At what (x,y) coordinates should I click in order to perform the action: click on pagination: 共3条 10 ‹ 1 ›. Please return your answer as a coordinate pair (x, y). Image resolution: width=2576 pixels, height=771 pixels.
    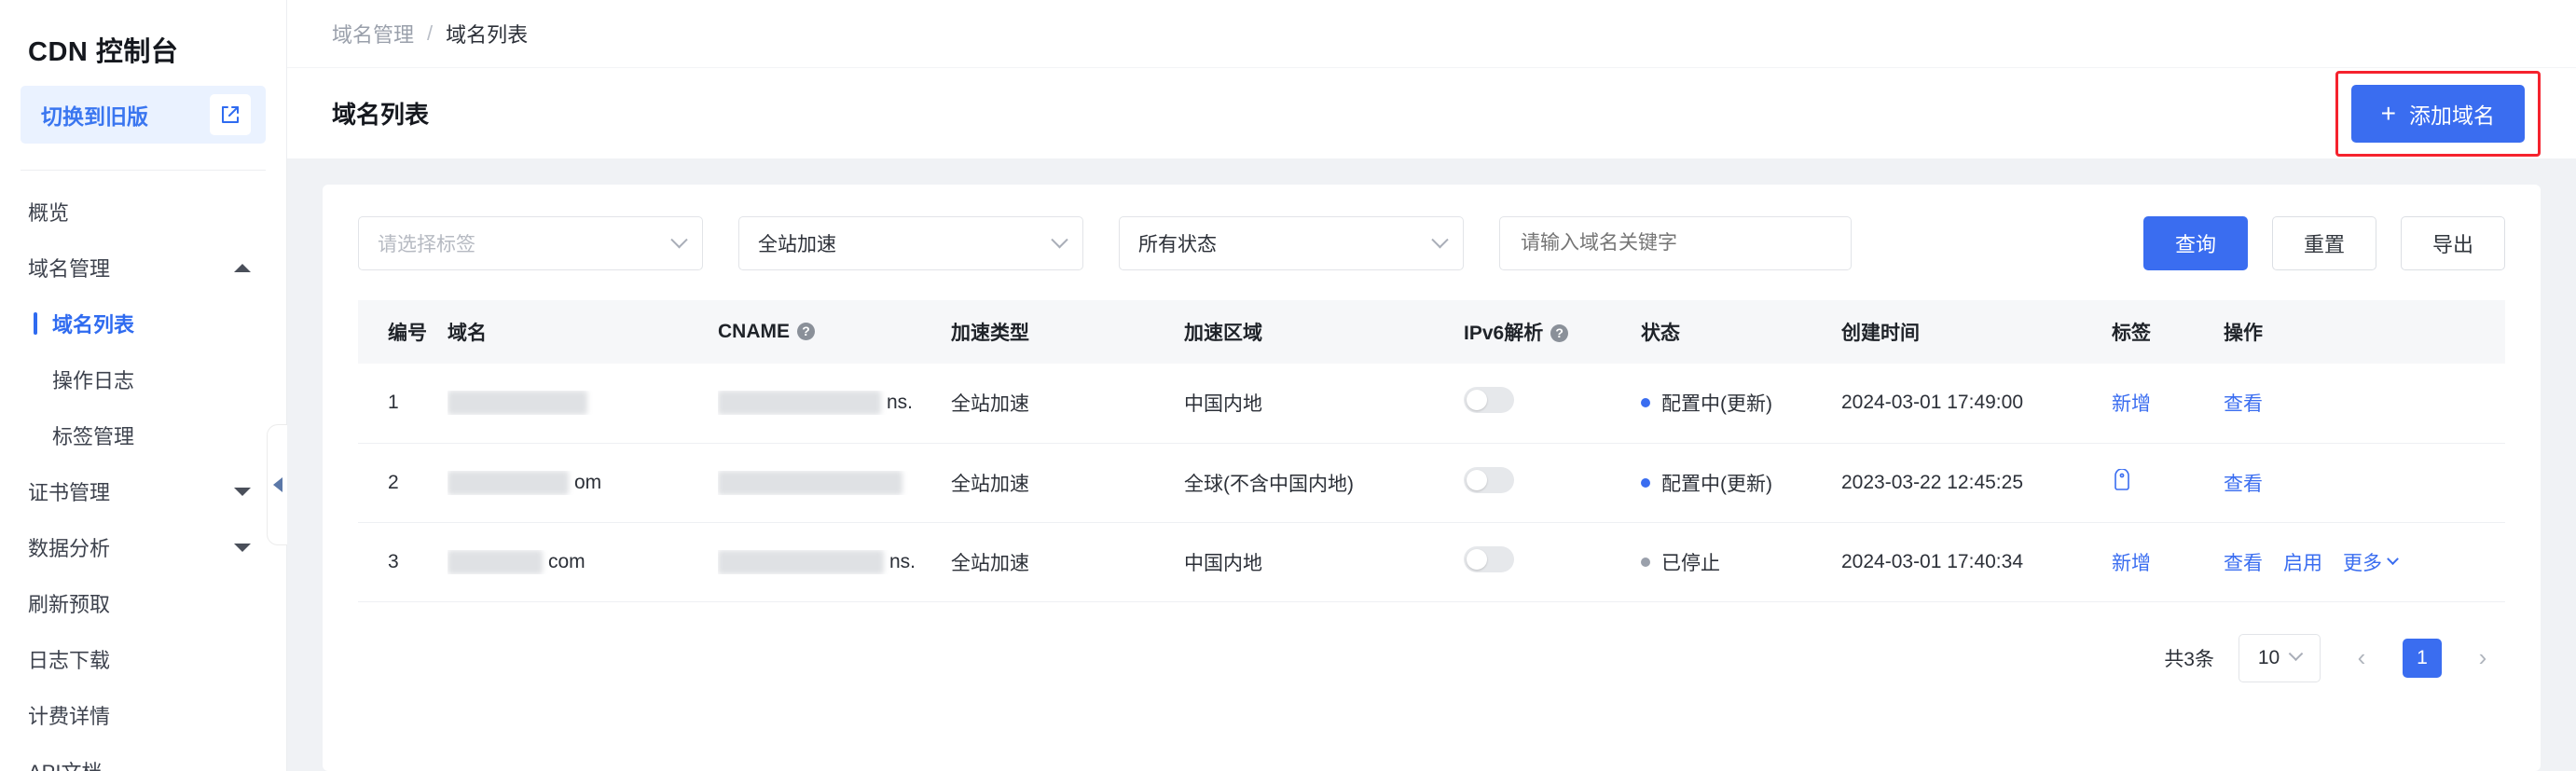
    Looking at the image, I should click on (1431, 657).